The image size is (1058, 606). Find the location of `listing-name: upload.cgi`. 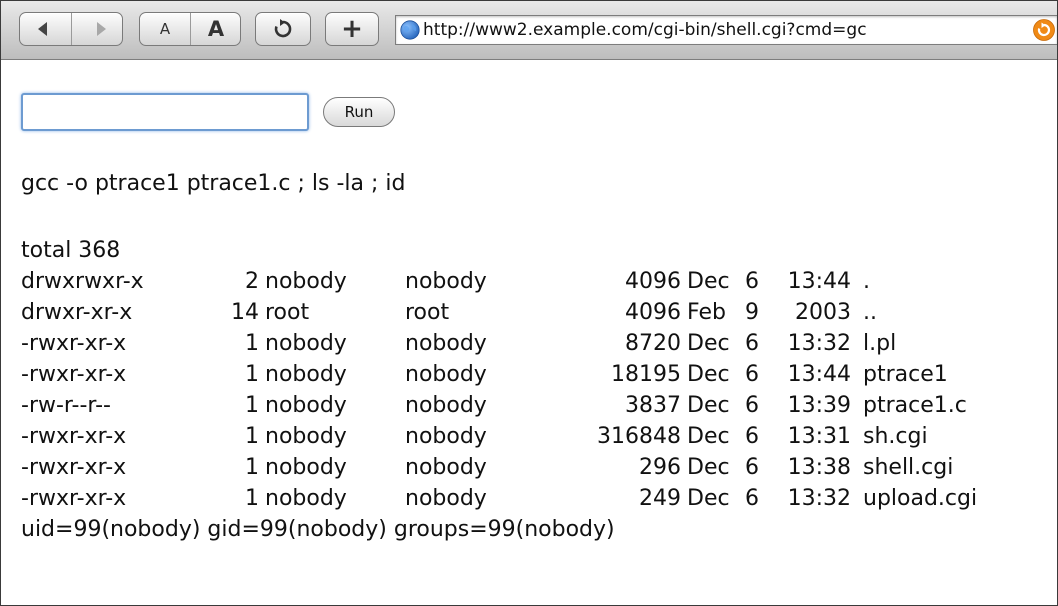

listing-name: upload.cgi is located at coordinates (920, 498).